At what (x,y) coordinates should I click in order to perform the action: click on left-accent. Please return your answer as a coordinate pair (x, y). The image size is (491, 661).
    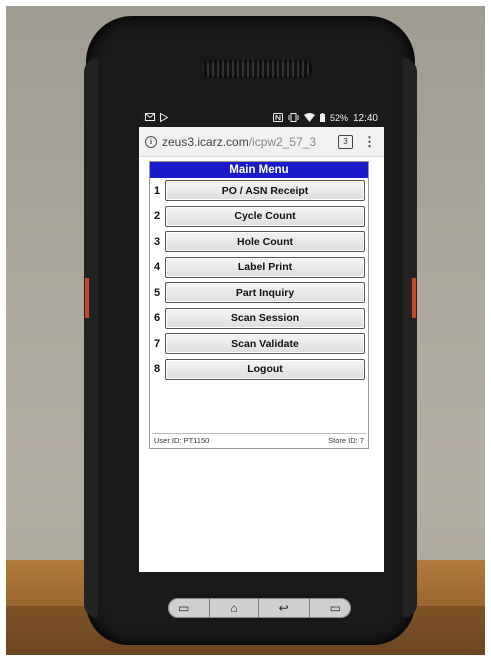
    Looking at the image, I should click on (87, 298).